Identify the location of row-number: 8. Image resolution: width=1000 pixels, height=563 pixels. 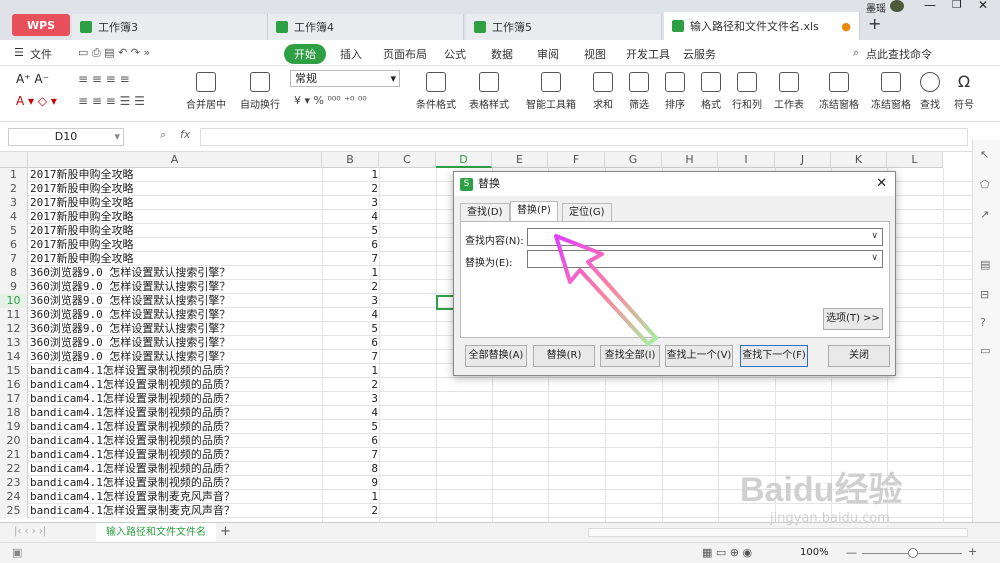
(14, 273).